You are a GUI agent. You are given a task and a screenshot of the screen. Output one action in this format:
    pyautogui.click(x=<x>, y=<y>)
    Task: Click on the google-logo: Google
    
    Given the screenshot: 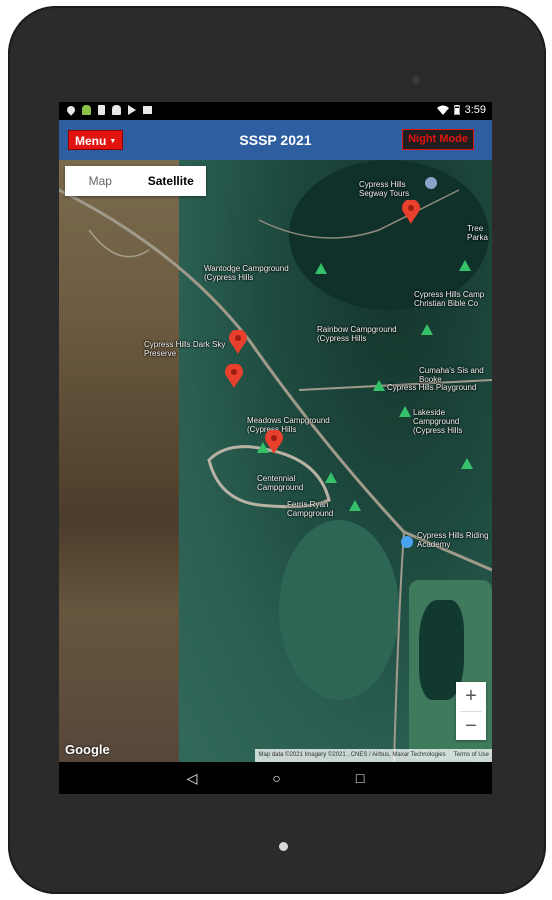 What is the action you would take?
    pyautogui.click(x=87, y=749)
    